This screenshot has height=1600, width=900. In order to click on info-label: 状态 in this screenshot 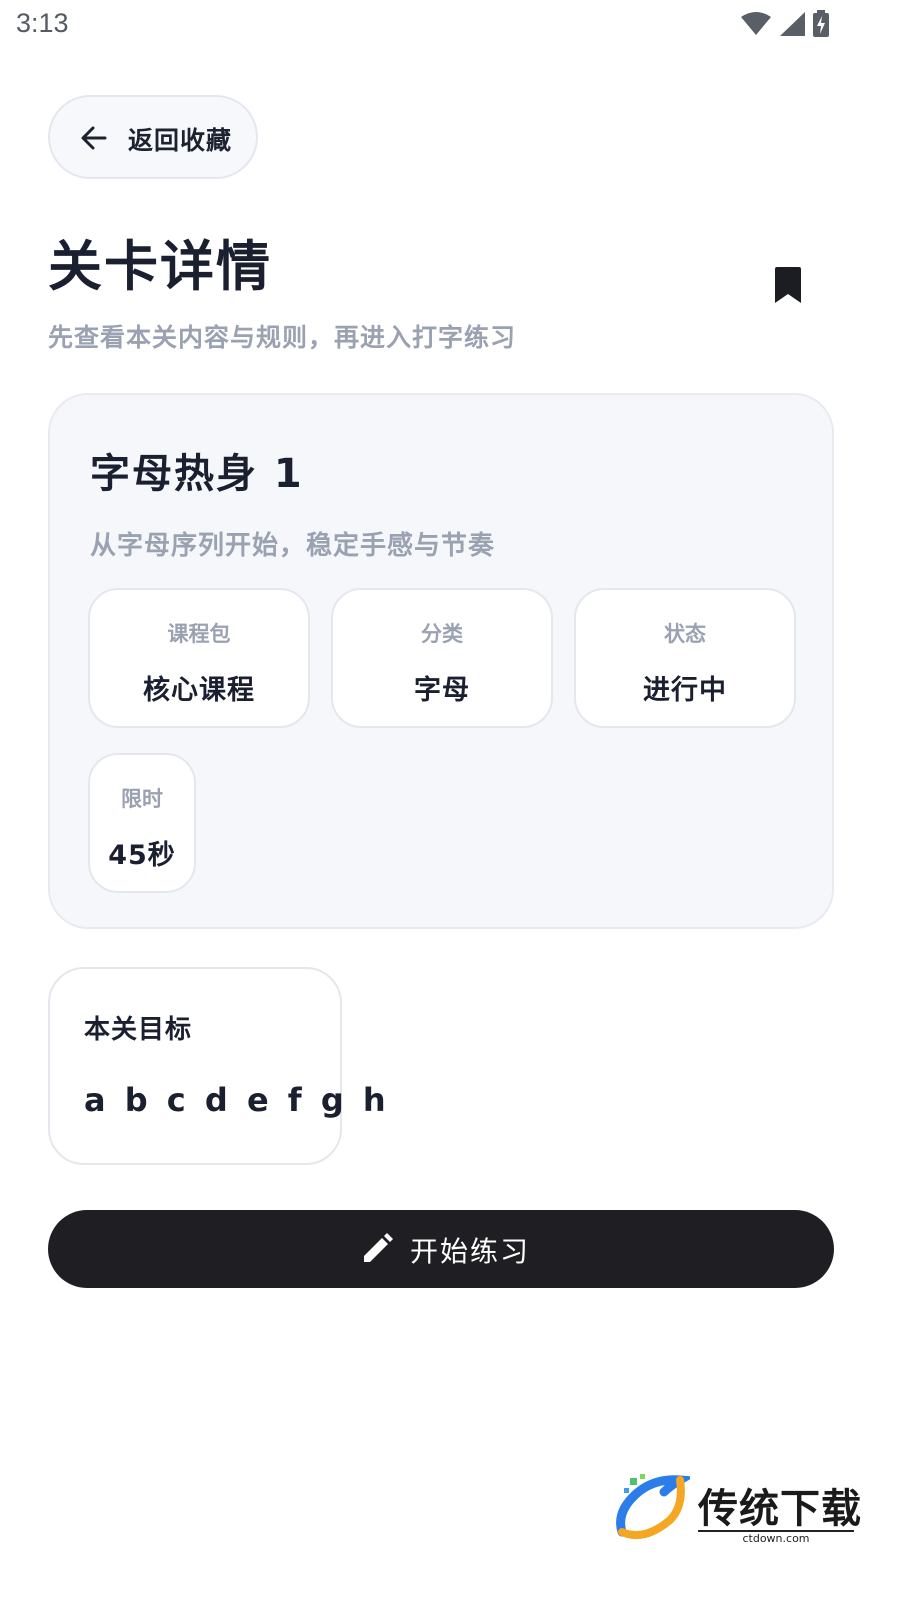, I will do `click(685, 634)`.